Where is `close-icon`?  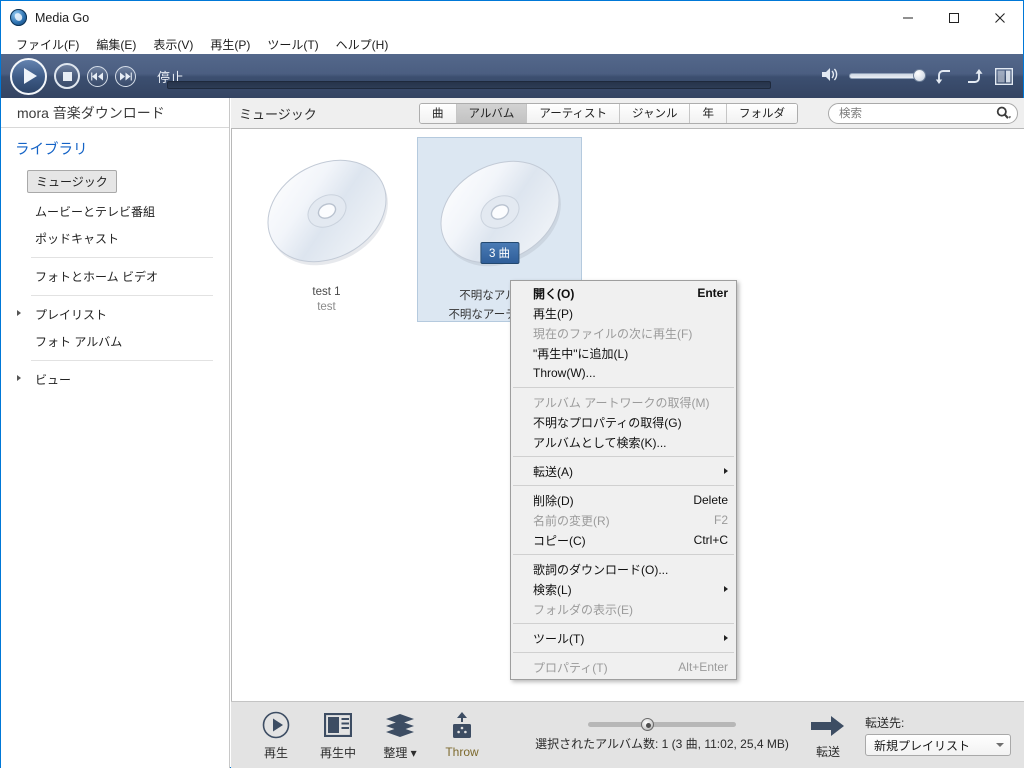 close-icon is located at coordinates (1000, 17).